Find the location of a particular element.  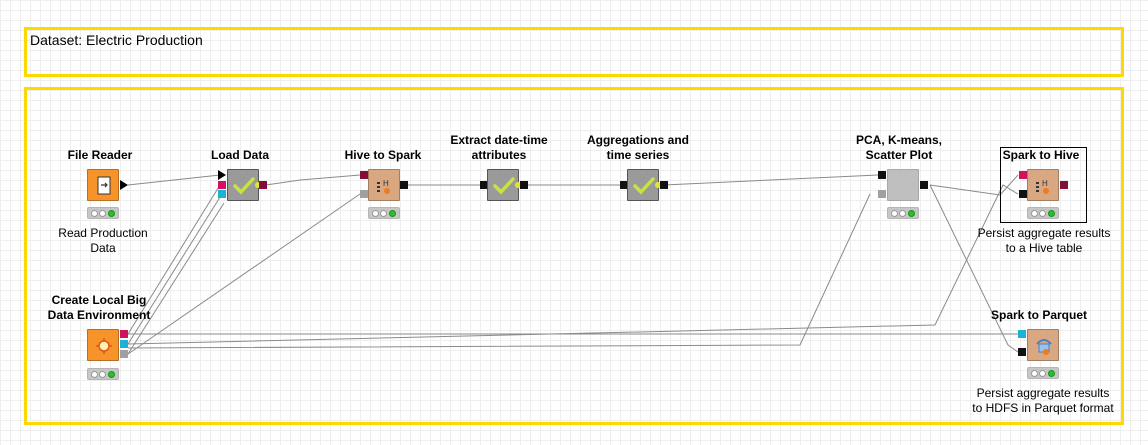

hive-to-spark-node: H is located at coordinates (384, 185).